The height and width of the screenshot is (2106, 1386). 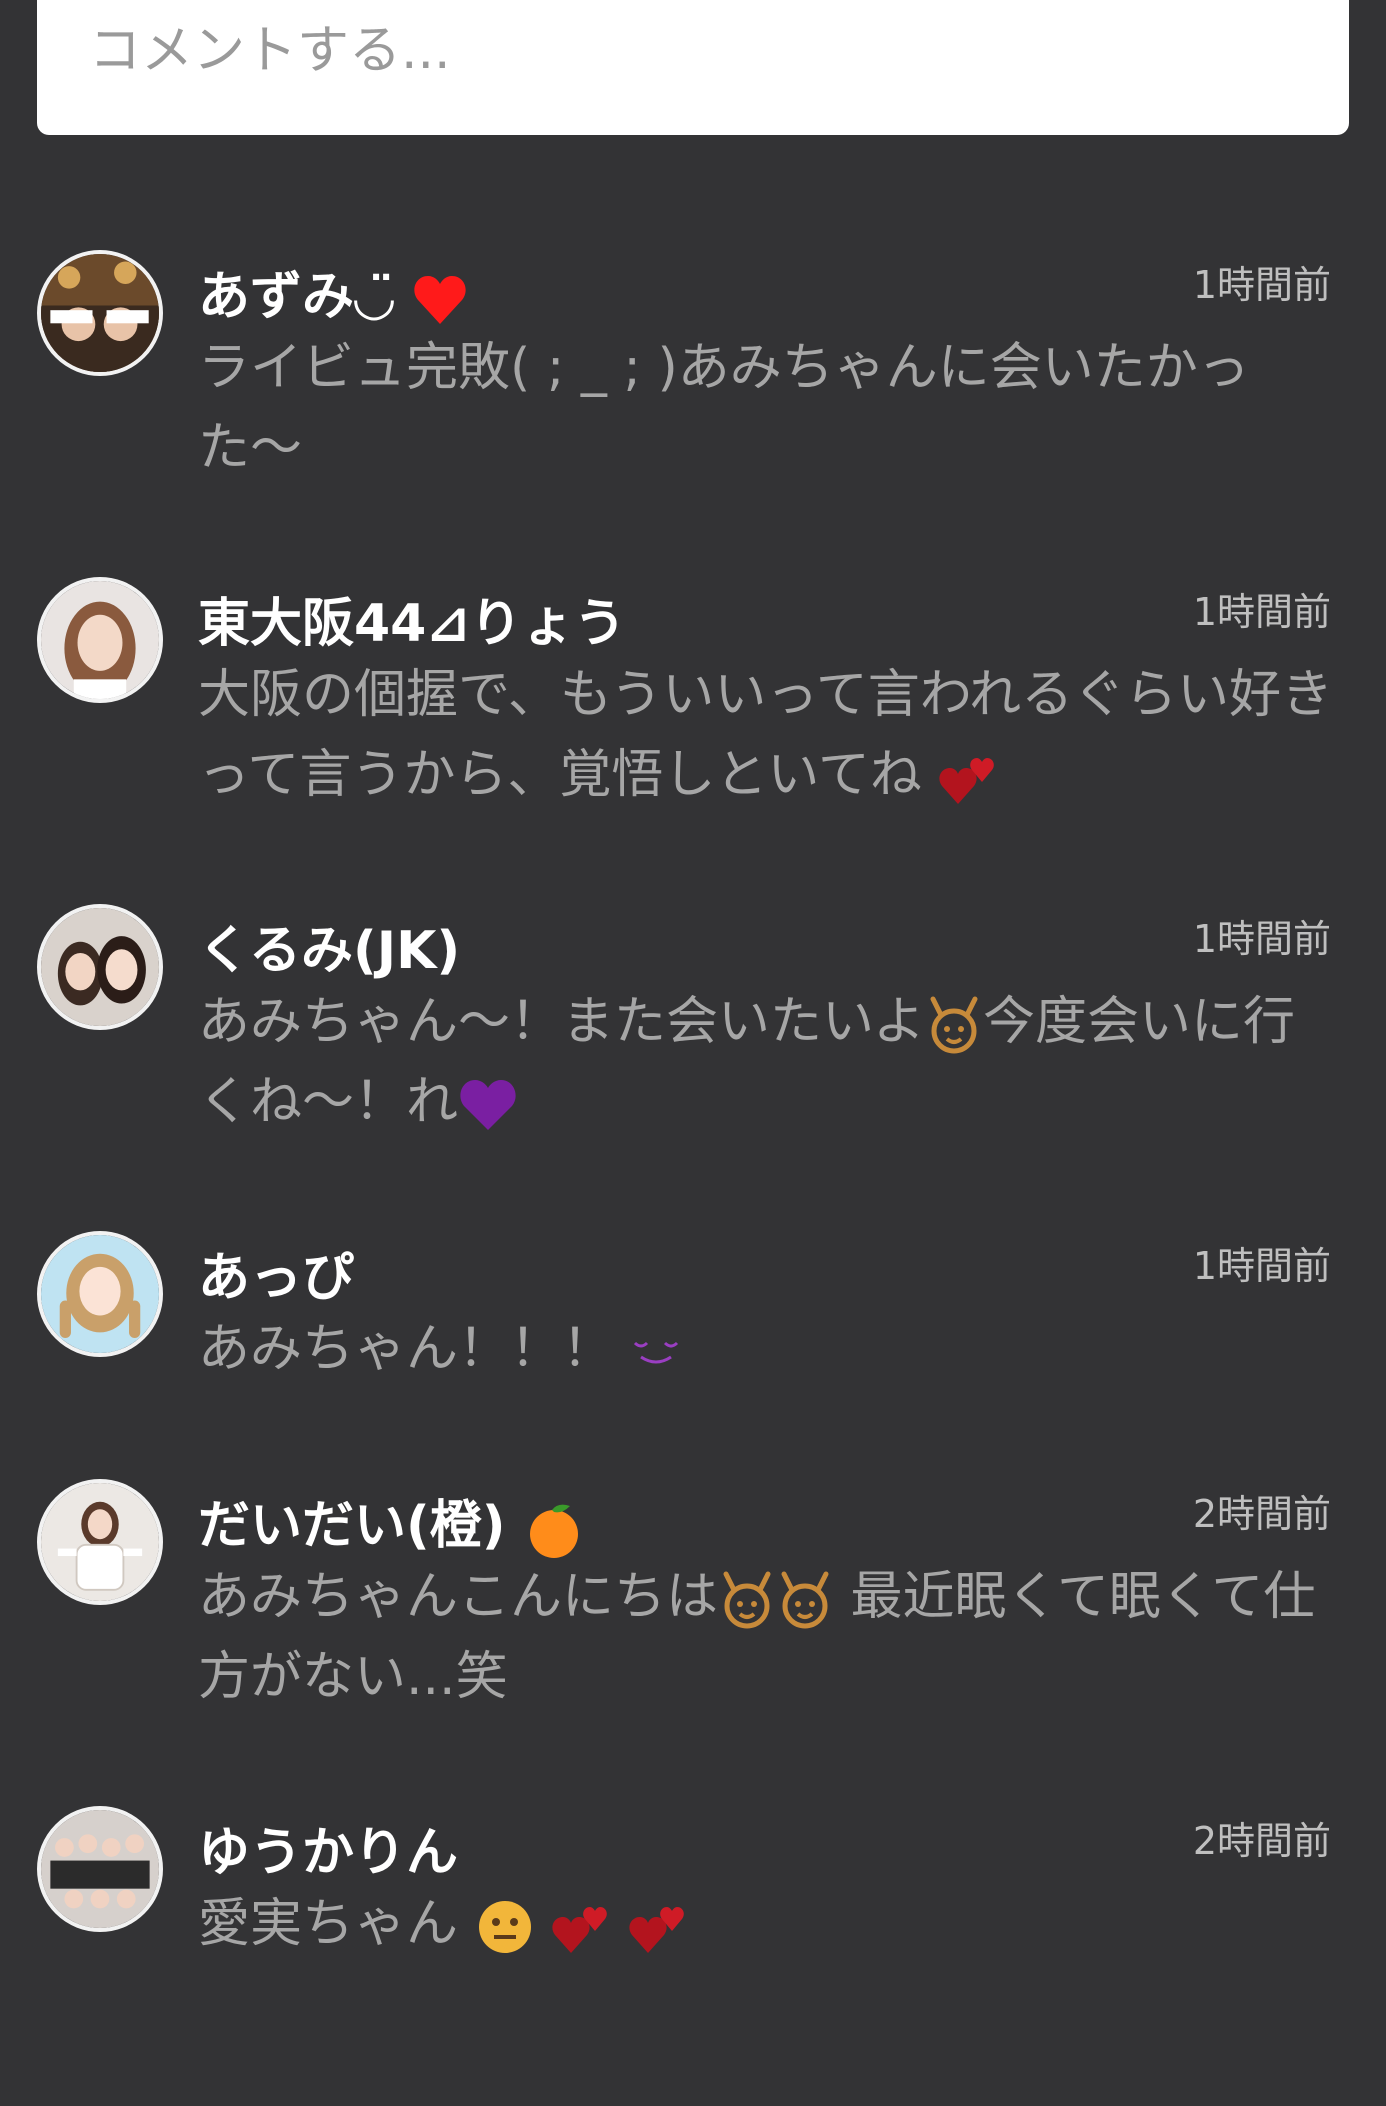 What do you see at coordinates (768, 1924) in the screenshot?
I see `comment-text: 愛実ちゃん` at bounding box center [768, 1924].